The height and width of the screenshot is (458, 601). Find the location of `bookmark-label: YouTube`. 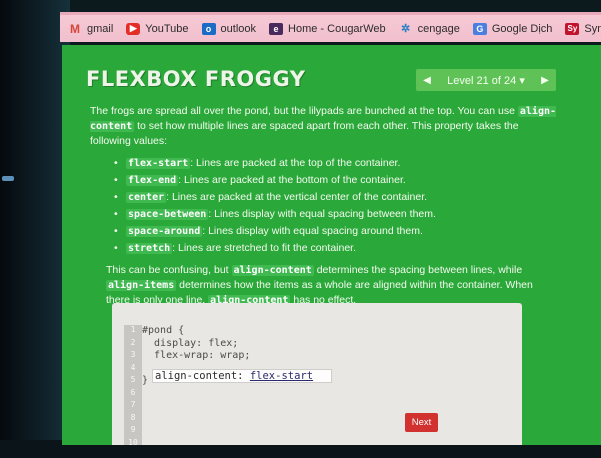

bookmark-label: YouTube is located at coordinates (167, 28).